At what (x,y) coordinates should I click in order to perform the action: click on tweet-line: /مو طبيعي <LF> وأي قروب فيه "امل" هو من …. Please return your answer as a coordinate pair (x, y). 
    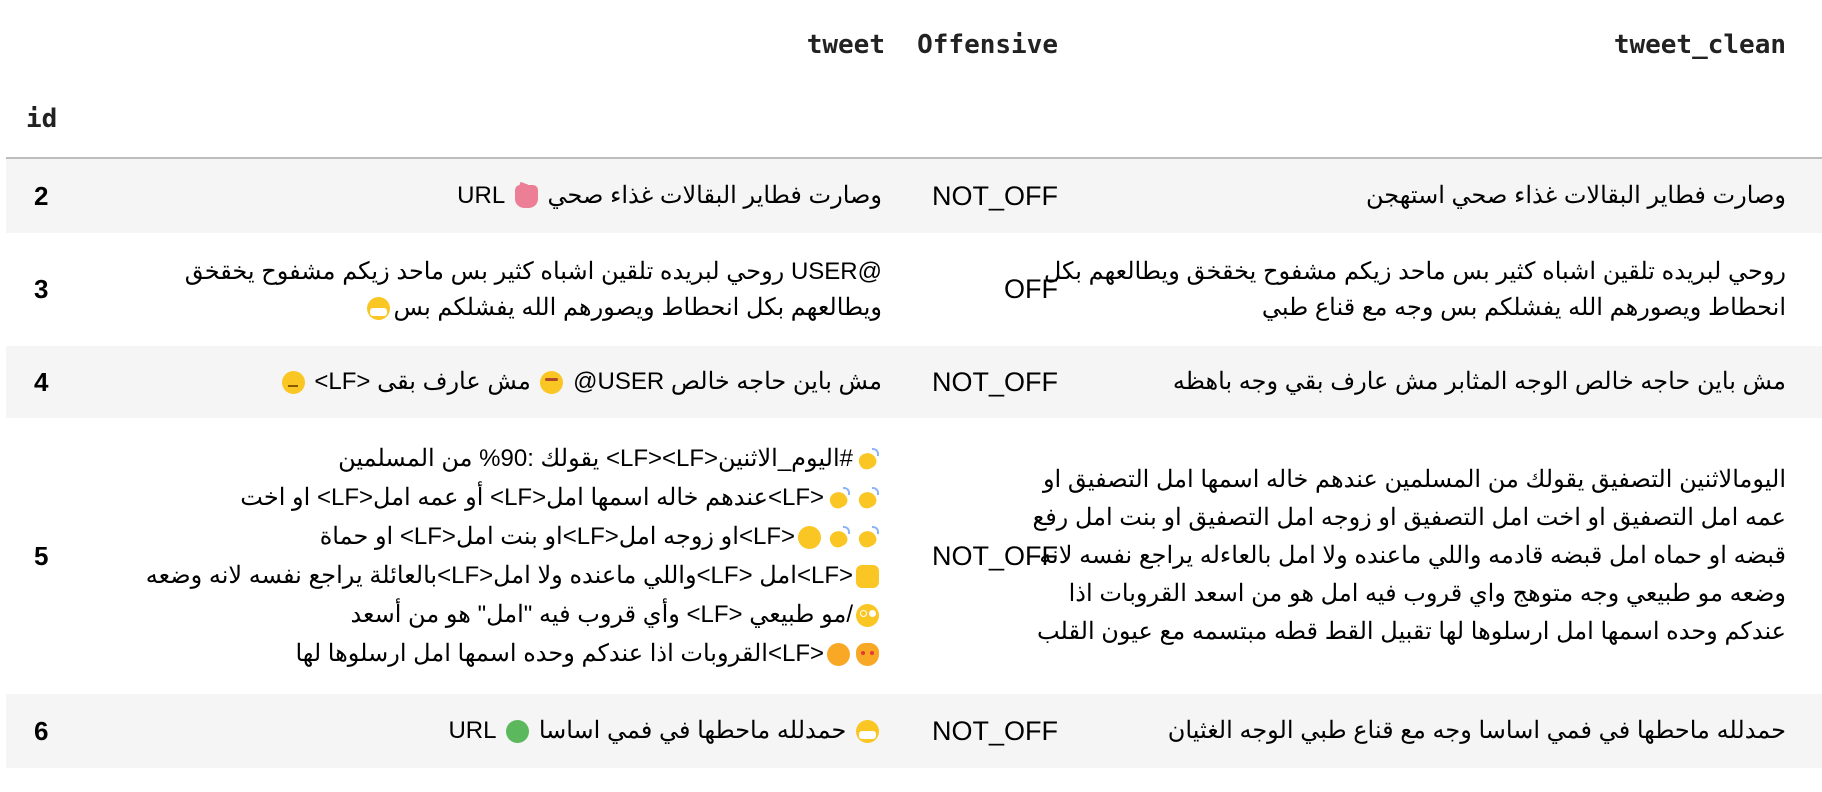
    Looking at the image, I should click on (514, 614).